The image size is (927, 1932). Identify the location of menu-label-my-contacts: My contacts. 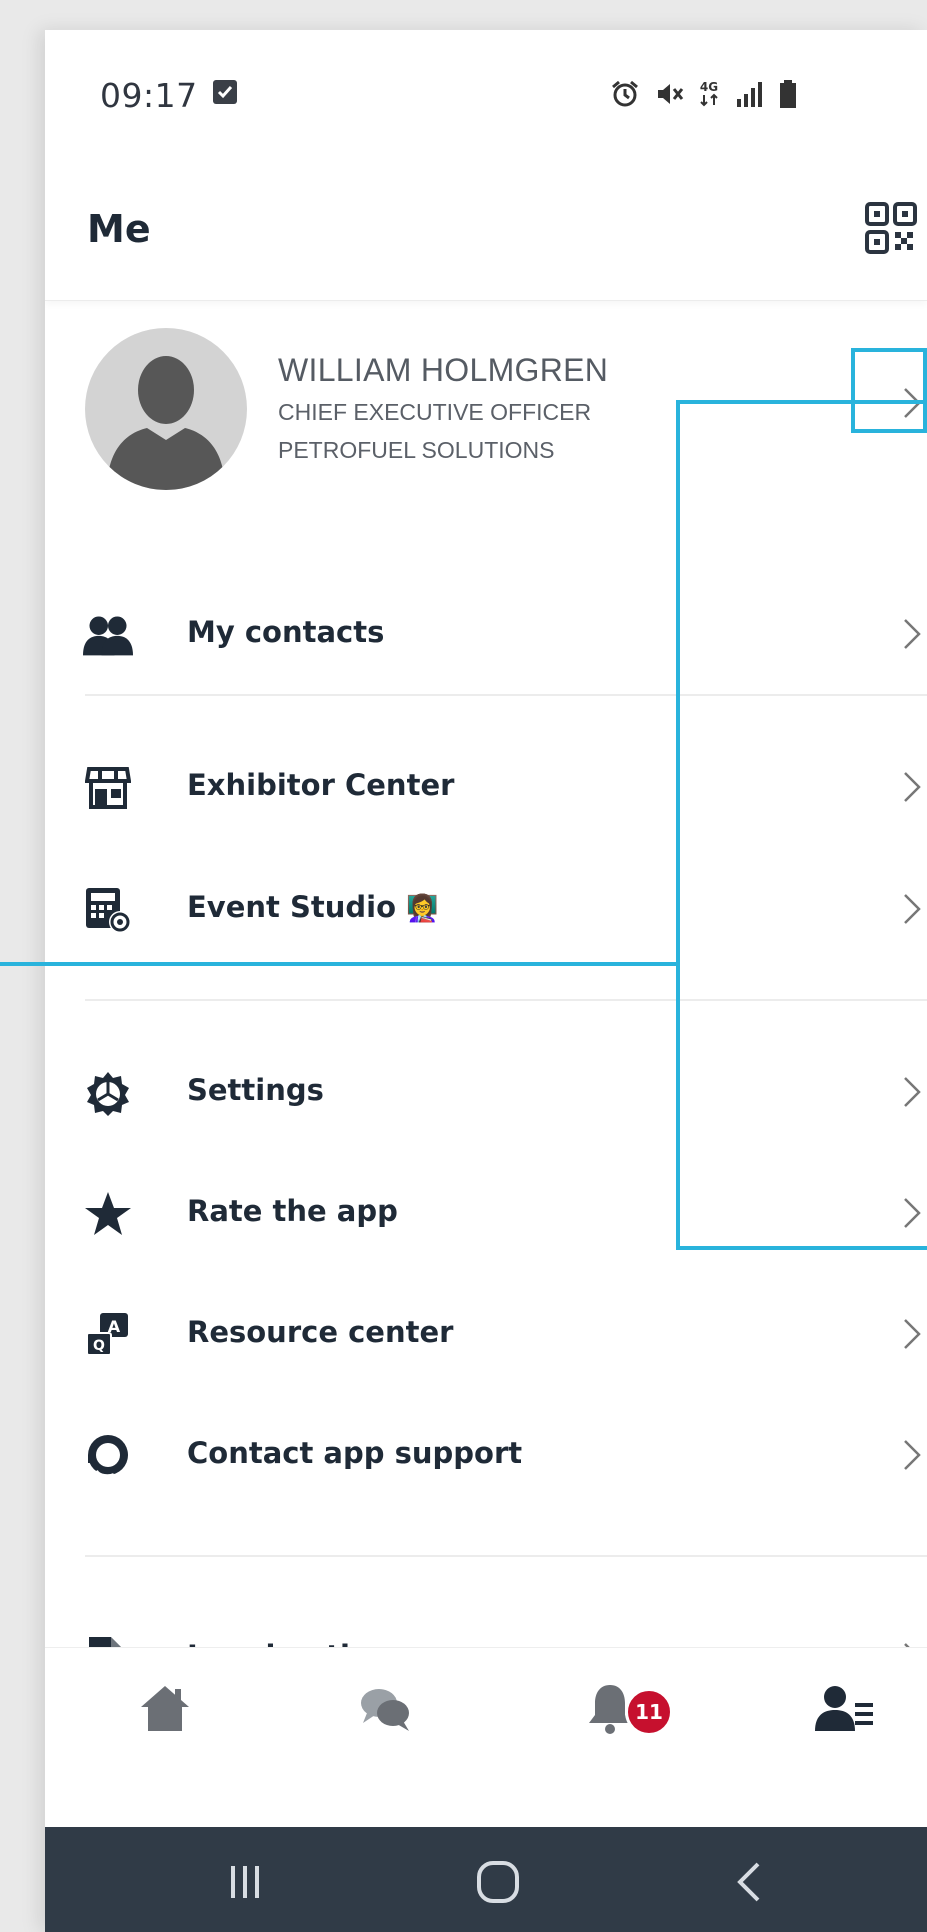
(286, 632).